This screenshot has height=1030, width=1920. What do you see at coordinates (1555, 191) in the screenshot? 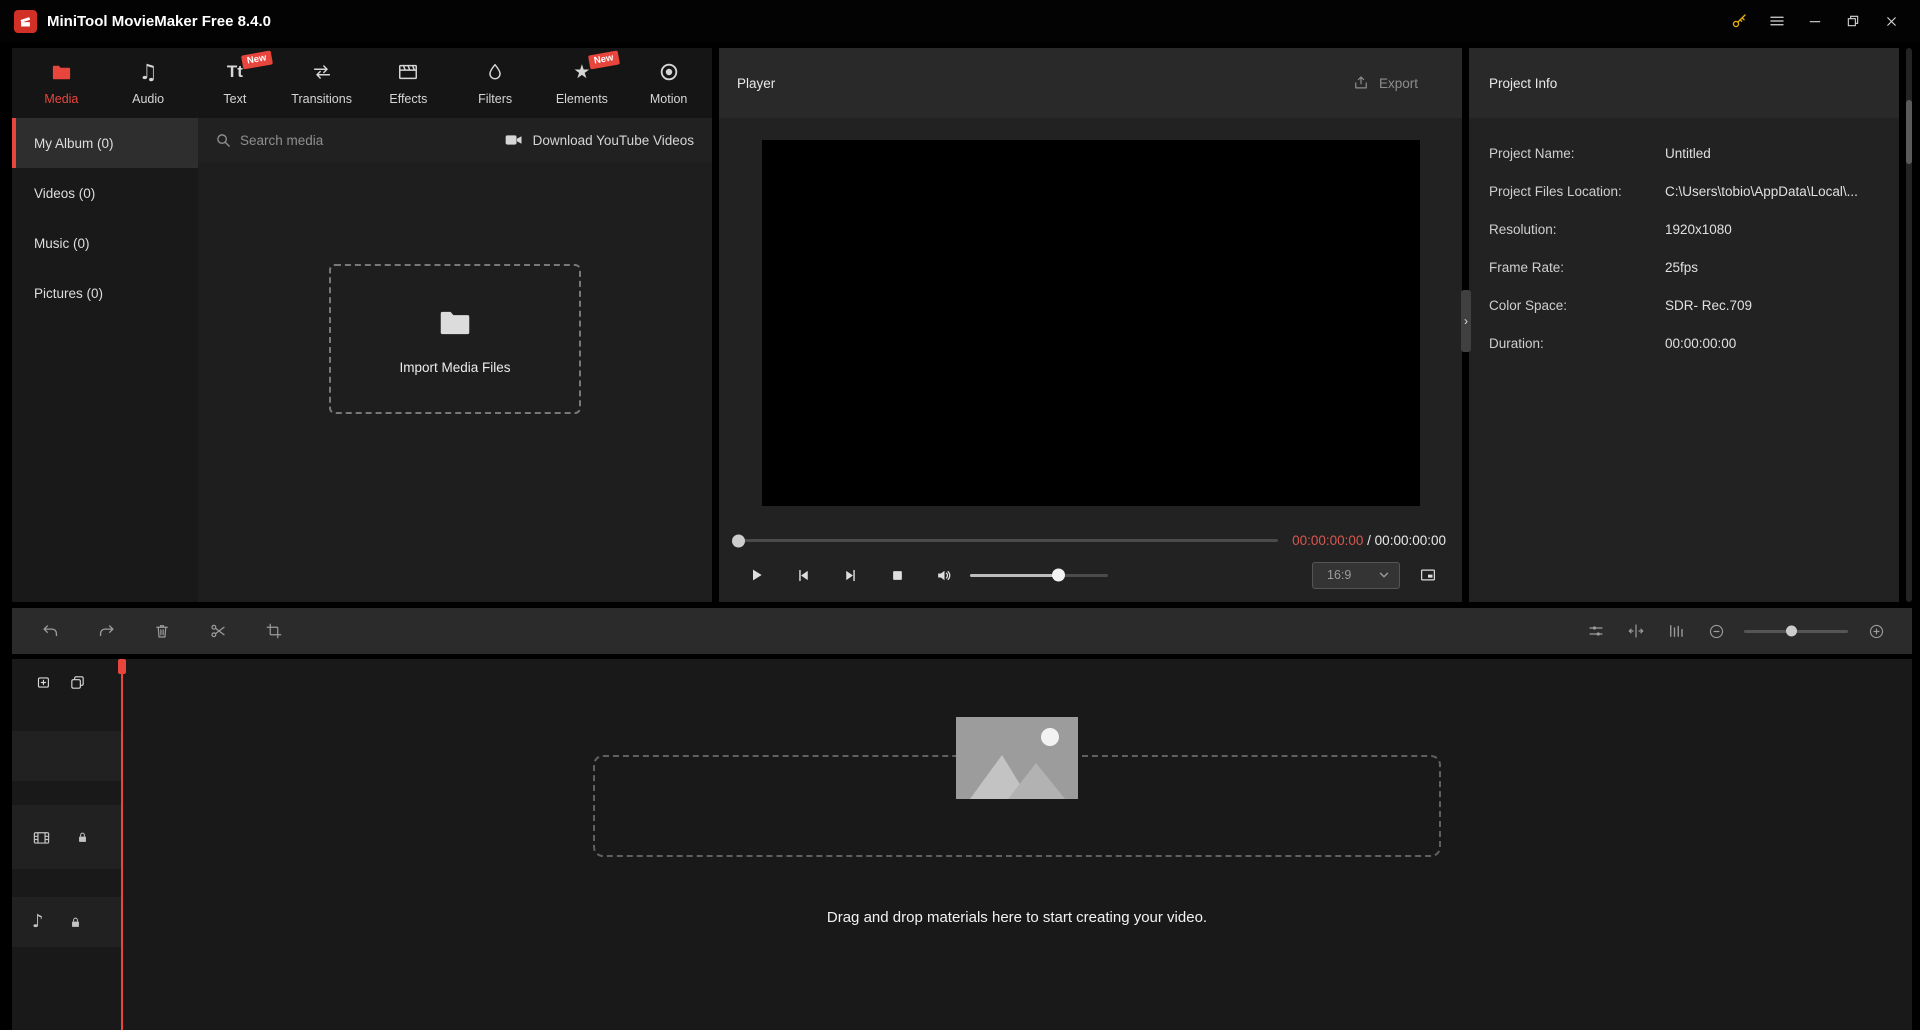
I see `project-field-label: Project Files Location:` at bounding box center [1555, 191].